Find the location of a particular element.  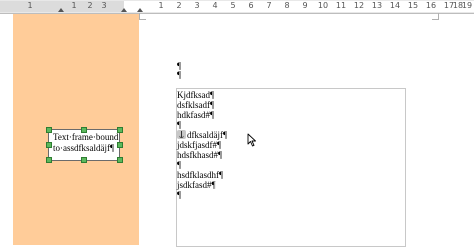

text-line: hsdfklasdhf¶ is located at coordinates (200, 175).